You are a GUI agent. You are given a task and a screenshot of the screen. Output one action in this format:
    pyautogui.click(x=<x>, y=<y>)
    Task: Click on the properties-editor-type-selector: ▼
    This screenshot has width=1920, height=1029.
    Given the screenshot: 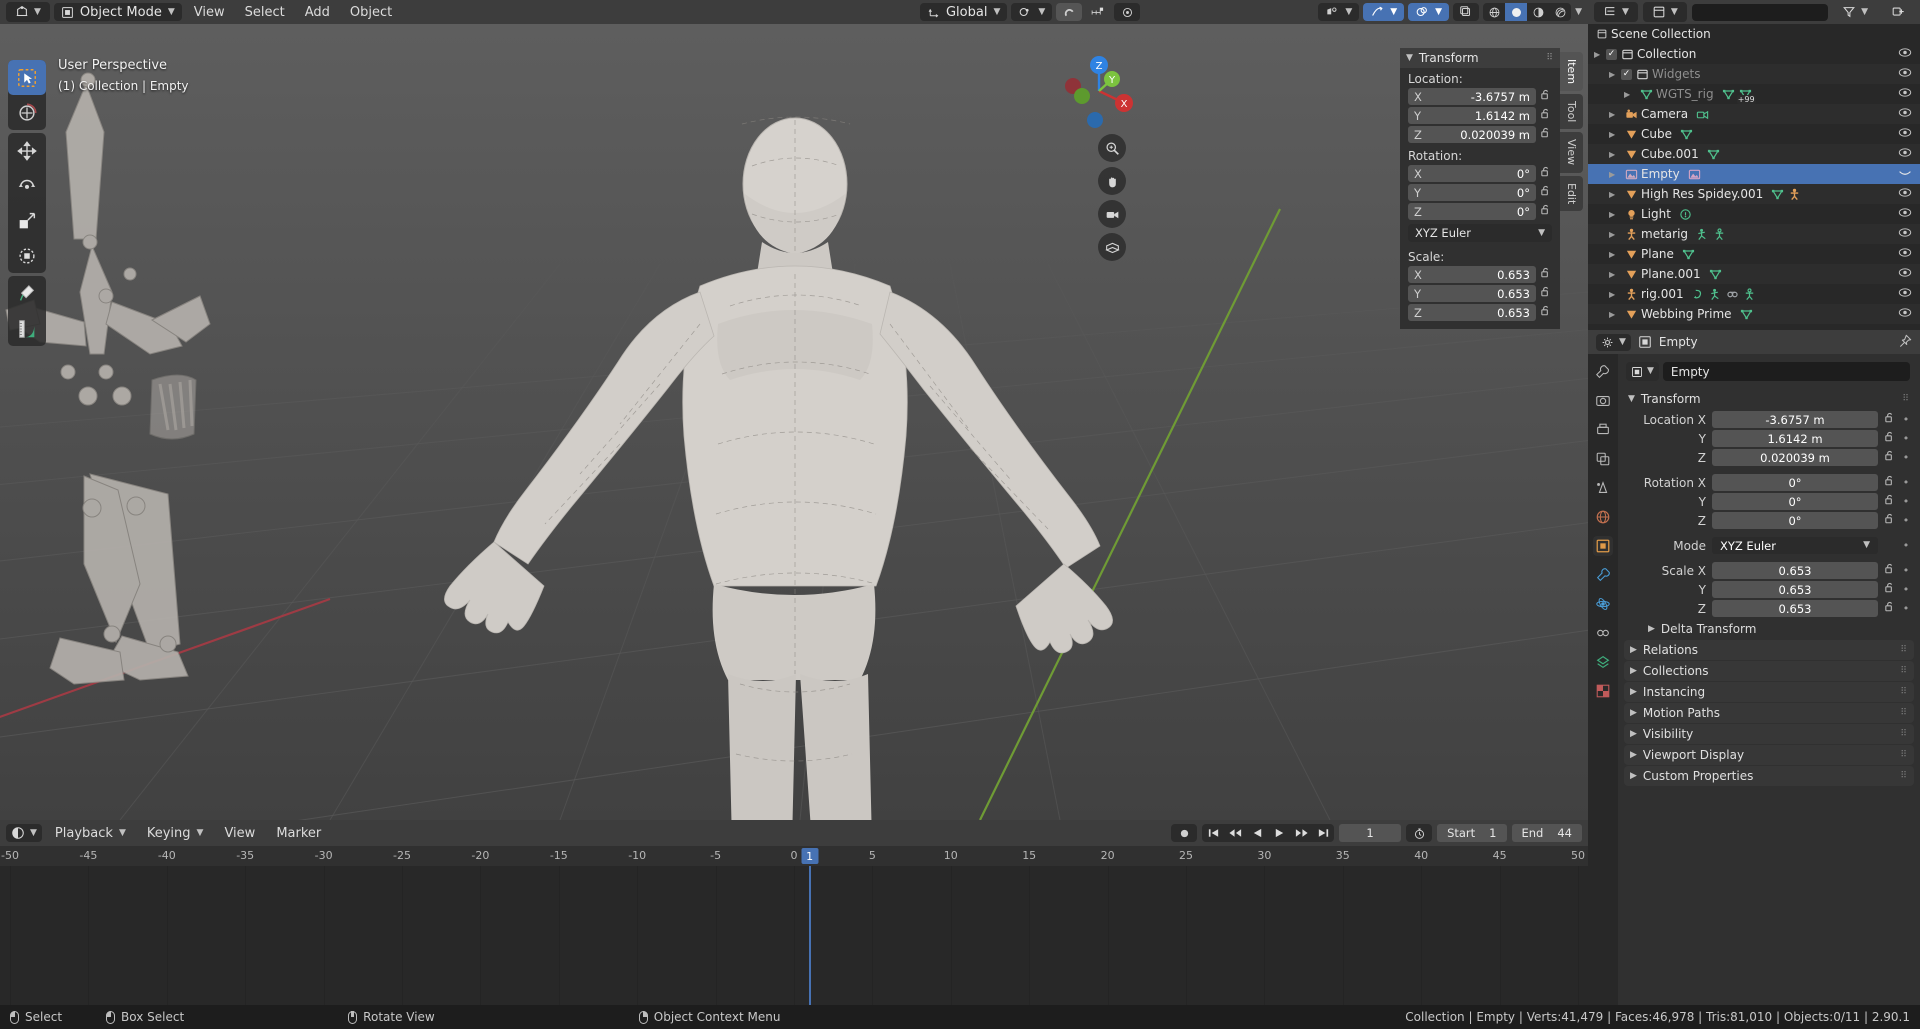 What is the action you would take?
    pyautogui.click(x=1613, y=342)
    